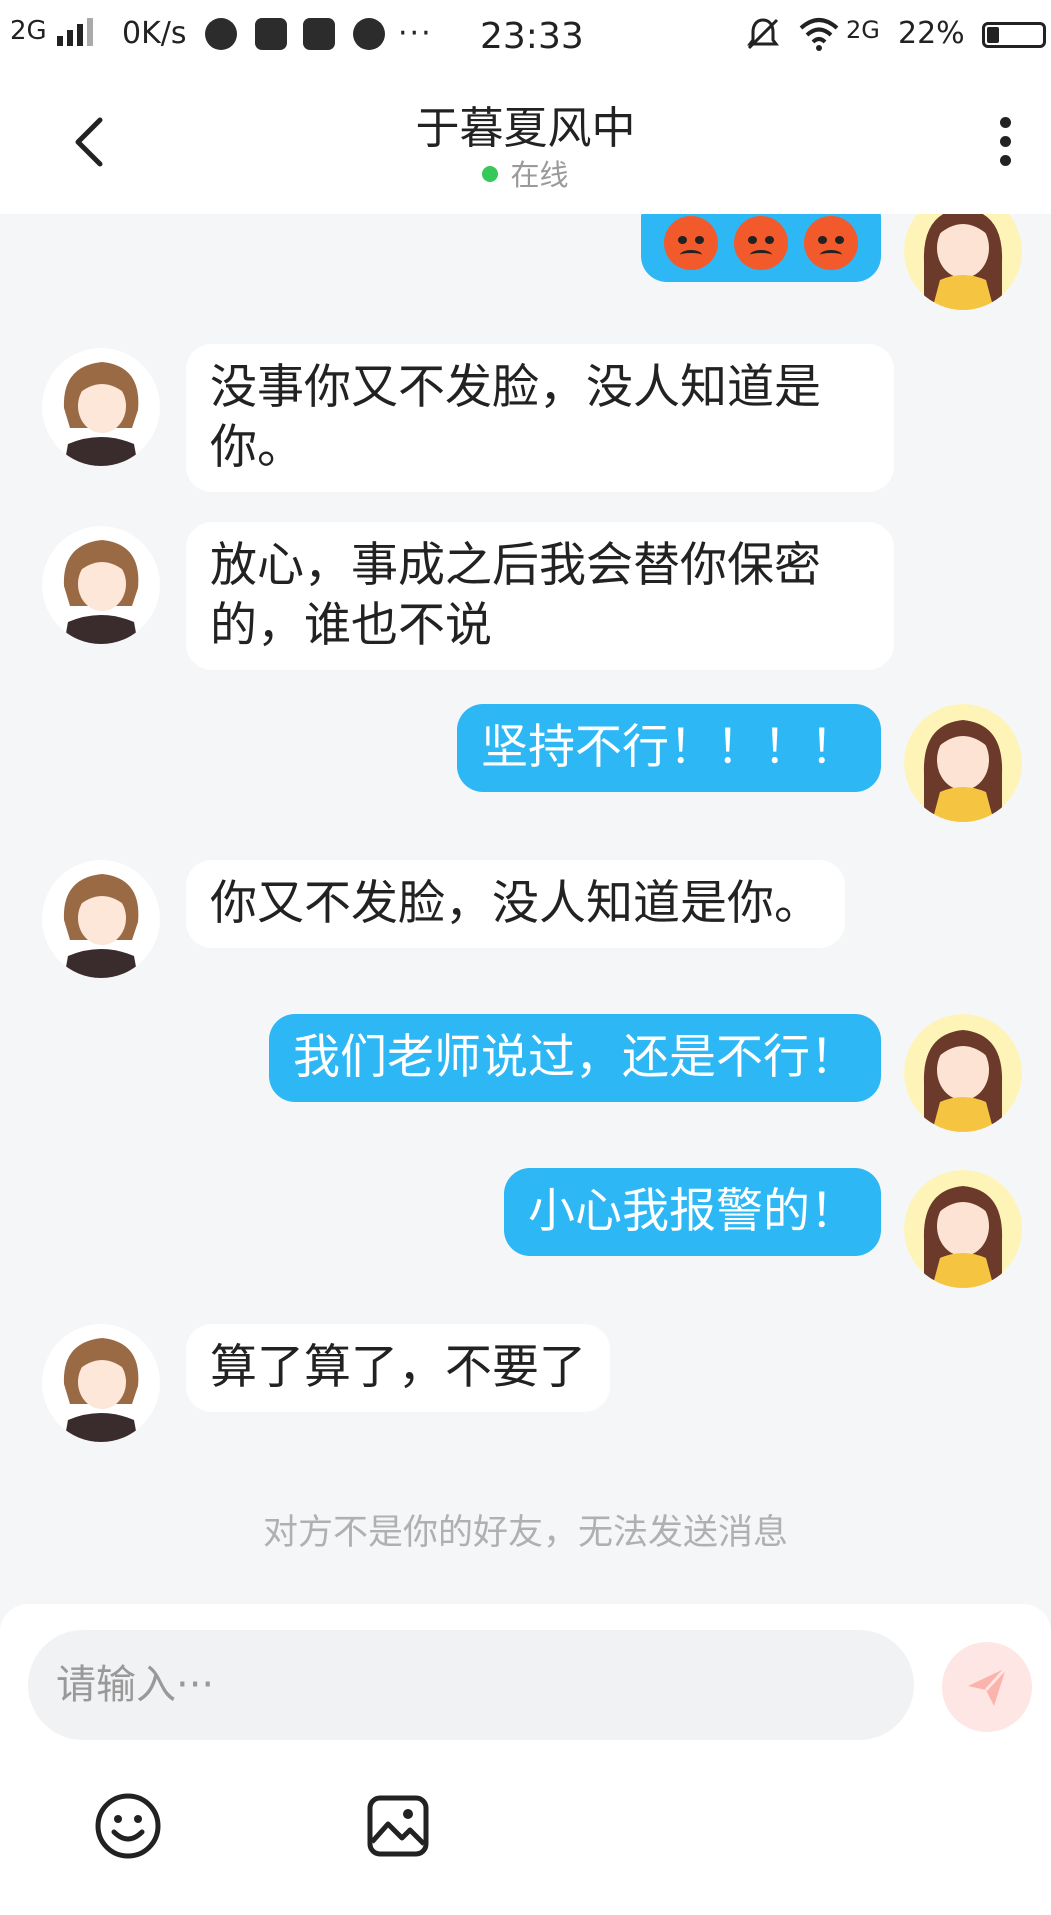 The image size is (1051, 1915). What do you see at coordinates (525, 1533) in the screenshot?
I see `system-notice: 对方不是你的好友，无法发送消息` at bounding box center [525, 1533].